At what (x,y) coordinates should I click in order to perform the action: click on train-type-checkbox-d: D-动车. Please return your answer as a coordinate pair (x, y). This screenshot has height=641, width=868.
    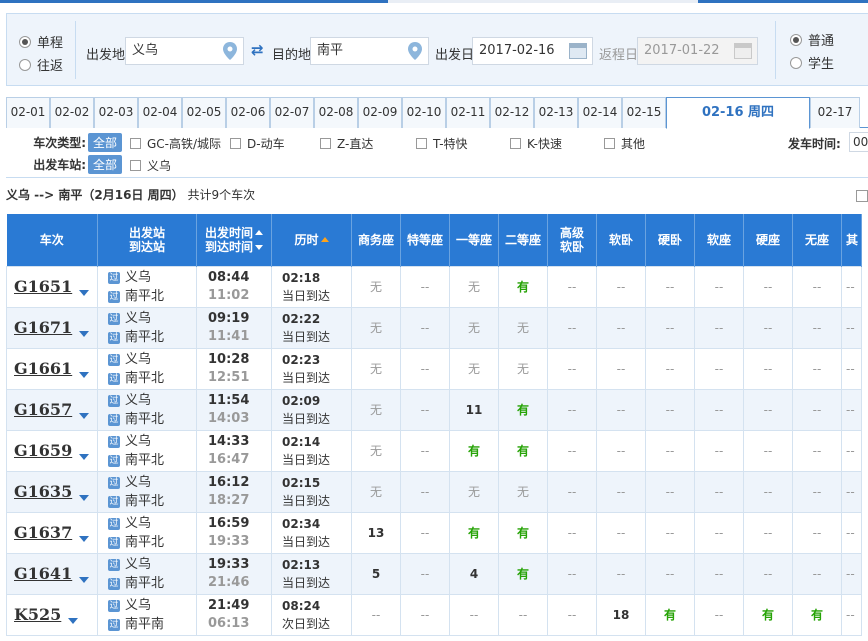
    Looking at the image, I should click on (257, 143).